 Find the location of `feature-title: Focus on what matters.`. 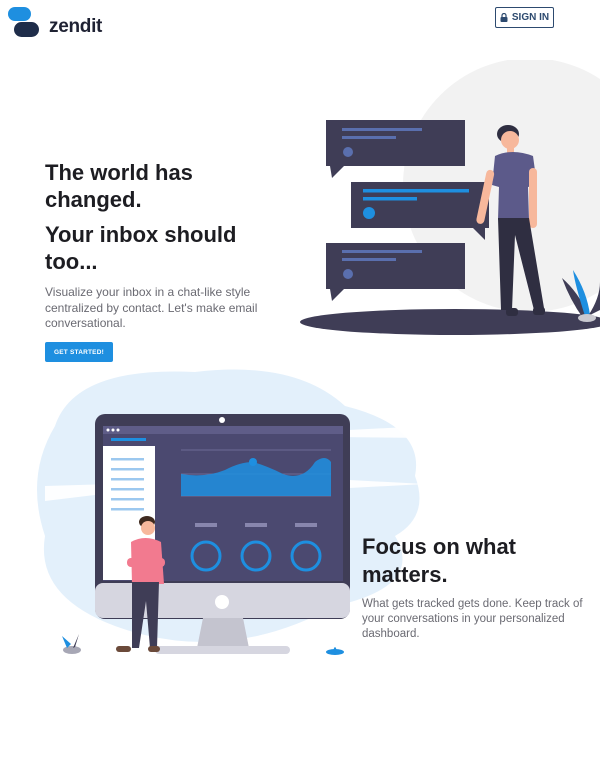

feature-title: Focus on what matters. is located at coordinates (439, 560).